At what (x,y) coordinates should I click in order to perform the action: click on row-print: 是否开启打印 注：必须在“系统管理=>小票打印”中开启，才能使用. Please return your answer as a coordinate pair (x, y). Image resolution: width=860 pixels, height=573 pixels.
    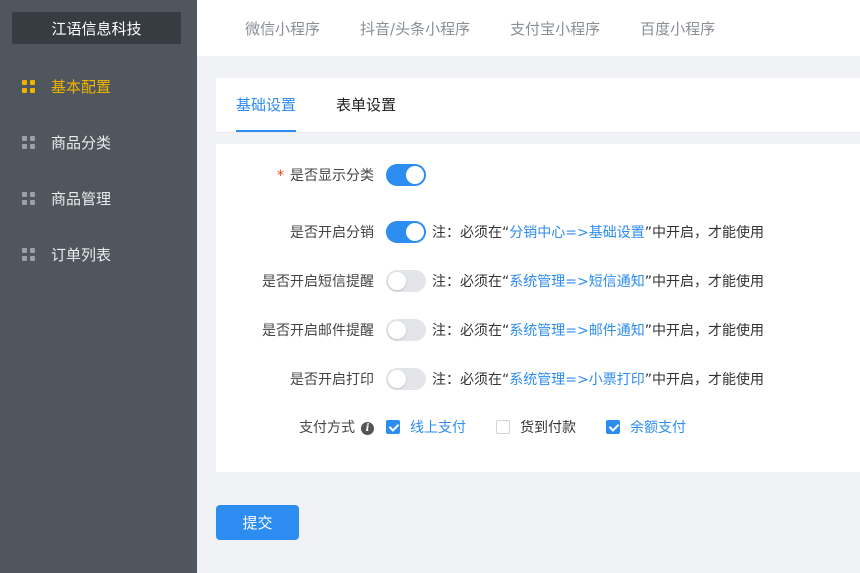
    Looking at the image, I should click on (538, 379).